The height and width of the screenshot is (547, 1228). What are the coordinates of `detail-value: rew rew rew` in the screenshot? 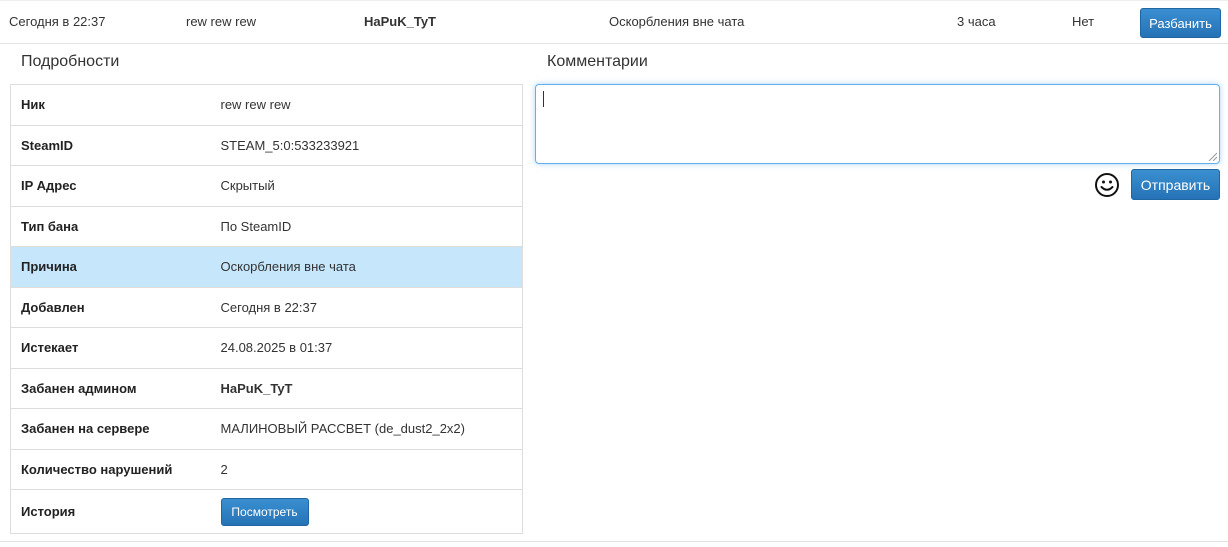 It's located at (255, 105).